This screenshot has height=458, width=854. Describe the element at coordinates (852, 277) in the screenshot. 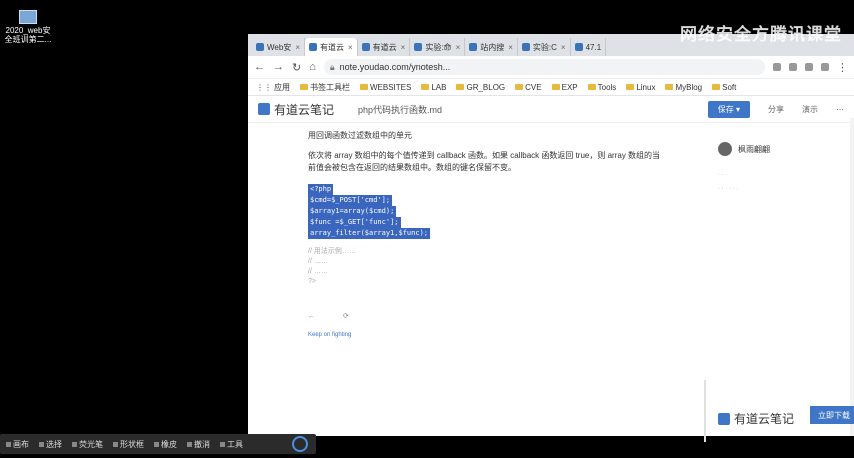

I see `page-scrollbar` at that location.